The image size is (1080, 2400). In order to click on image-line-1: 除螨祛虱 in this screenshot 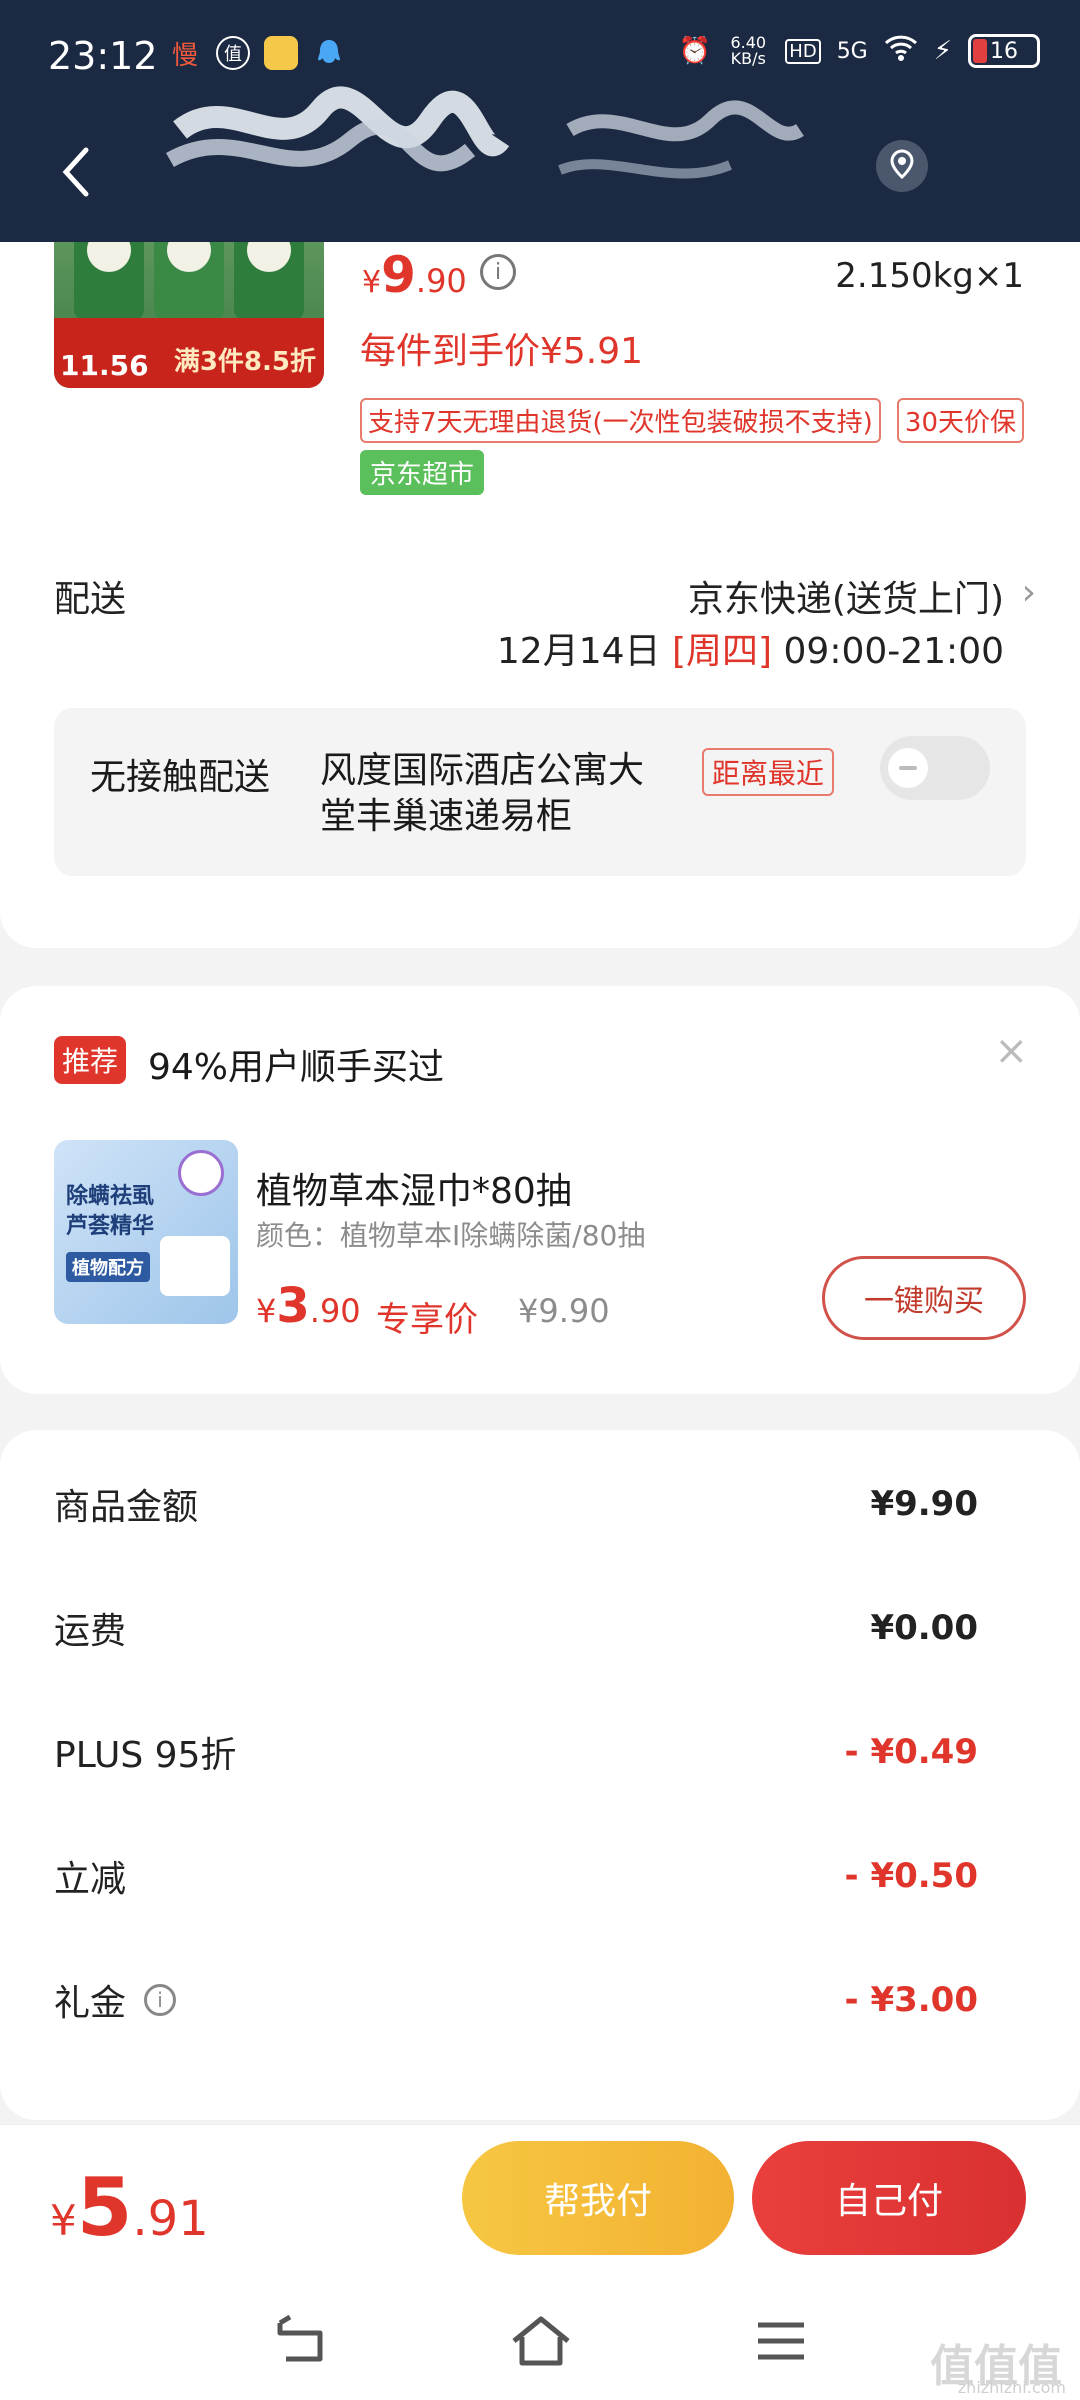, I will do `click(110, 1196)`.